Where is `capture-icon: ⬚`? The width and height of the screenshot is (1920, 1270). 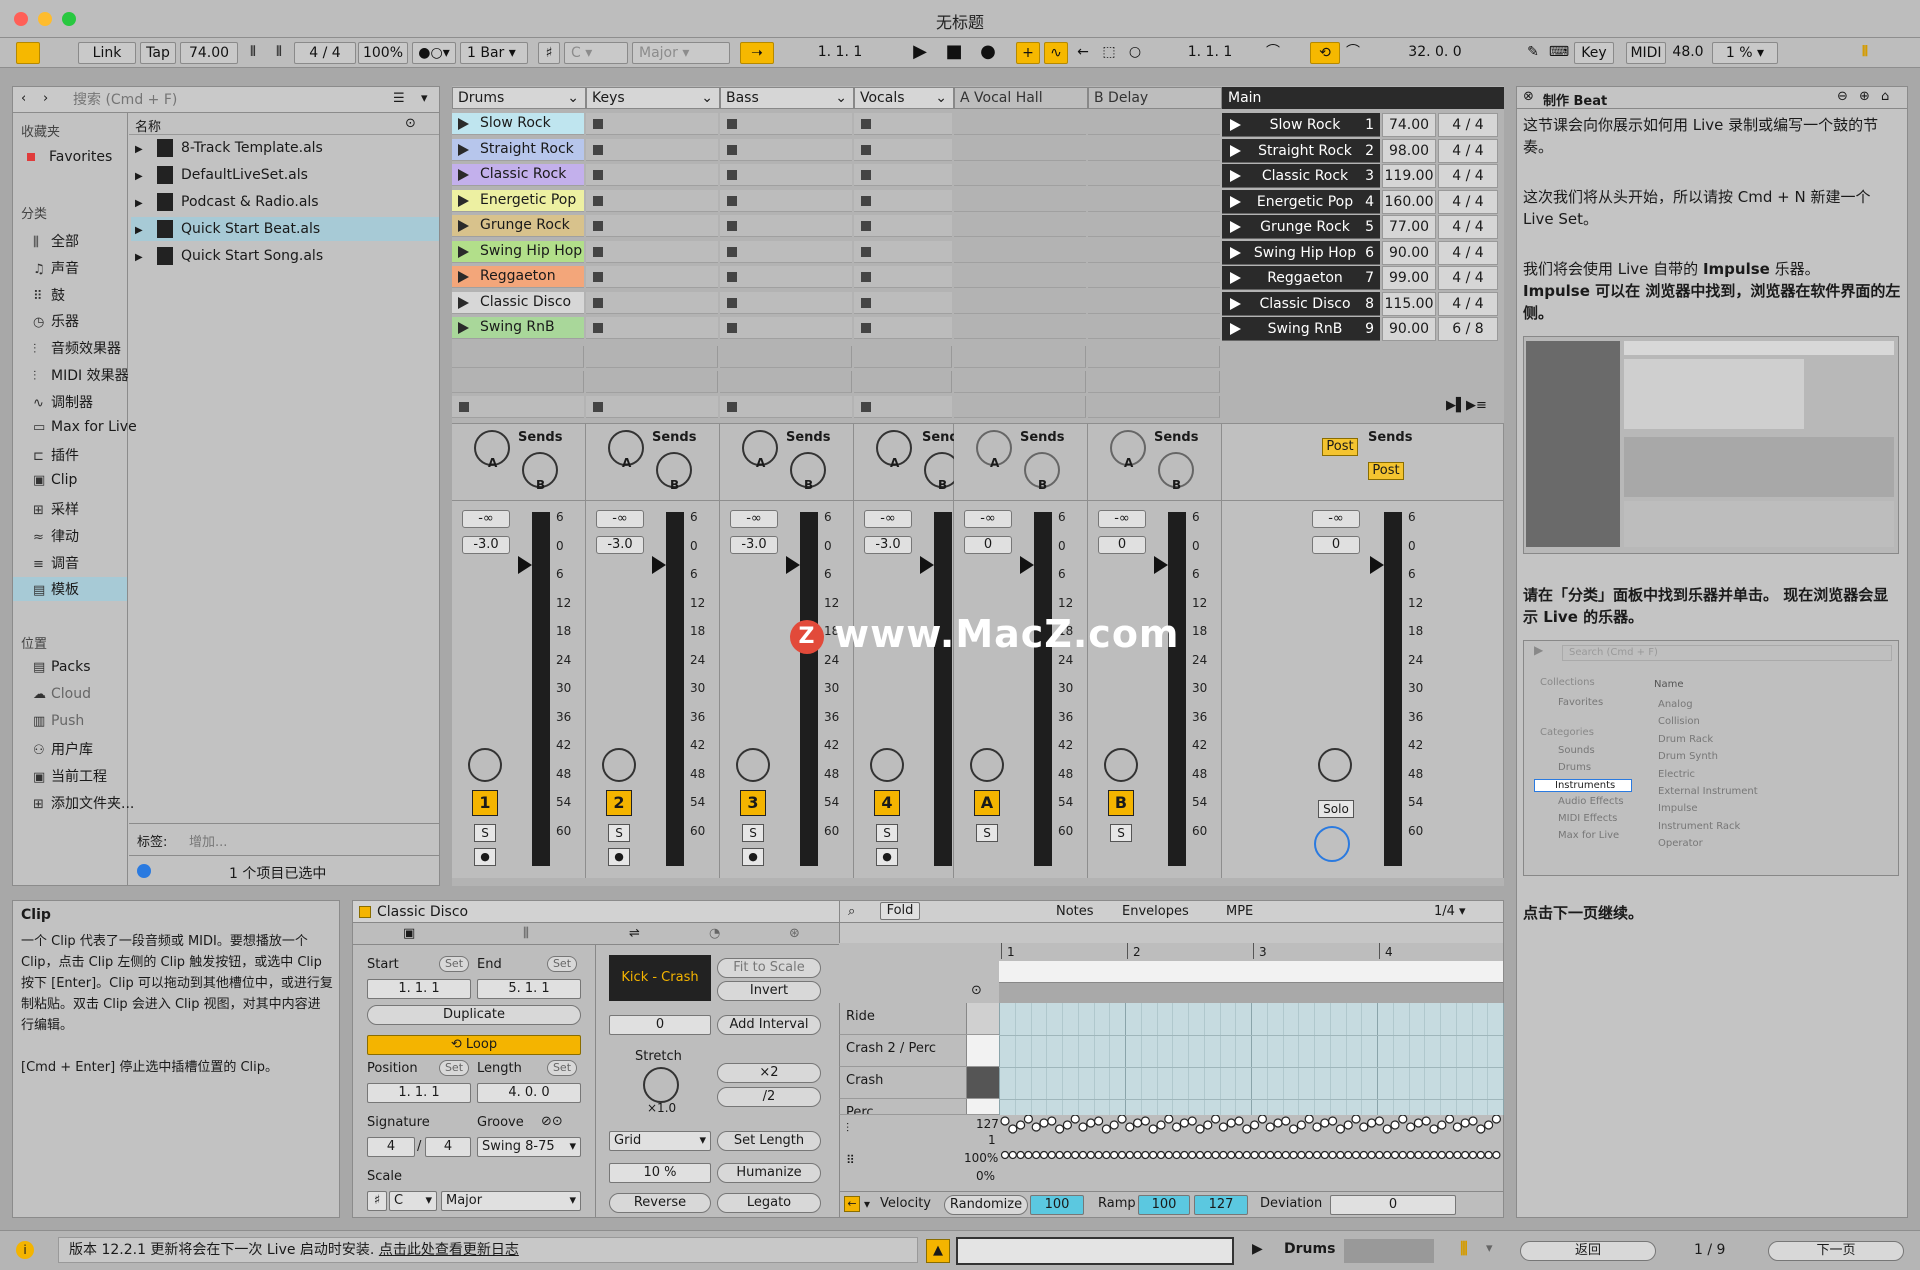
capture-icon: ⬚ is located at coordinates (1109, 53).